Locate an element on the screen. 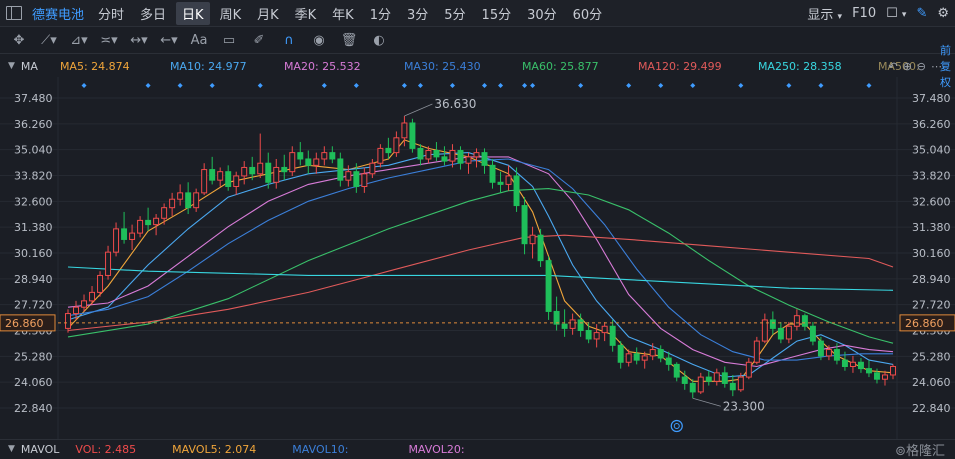 This screenshot has width=955, height=459. period-tab: 5分 is located at coordinates (454, 13).